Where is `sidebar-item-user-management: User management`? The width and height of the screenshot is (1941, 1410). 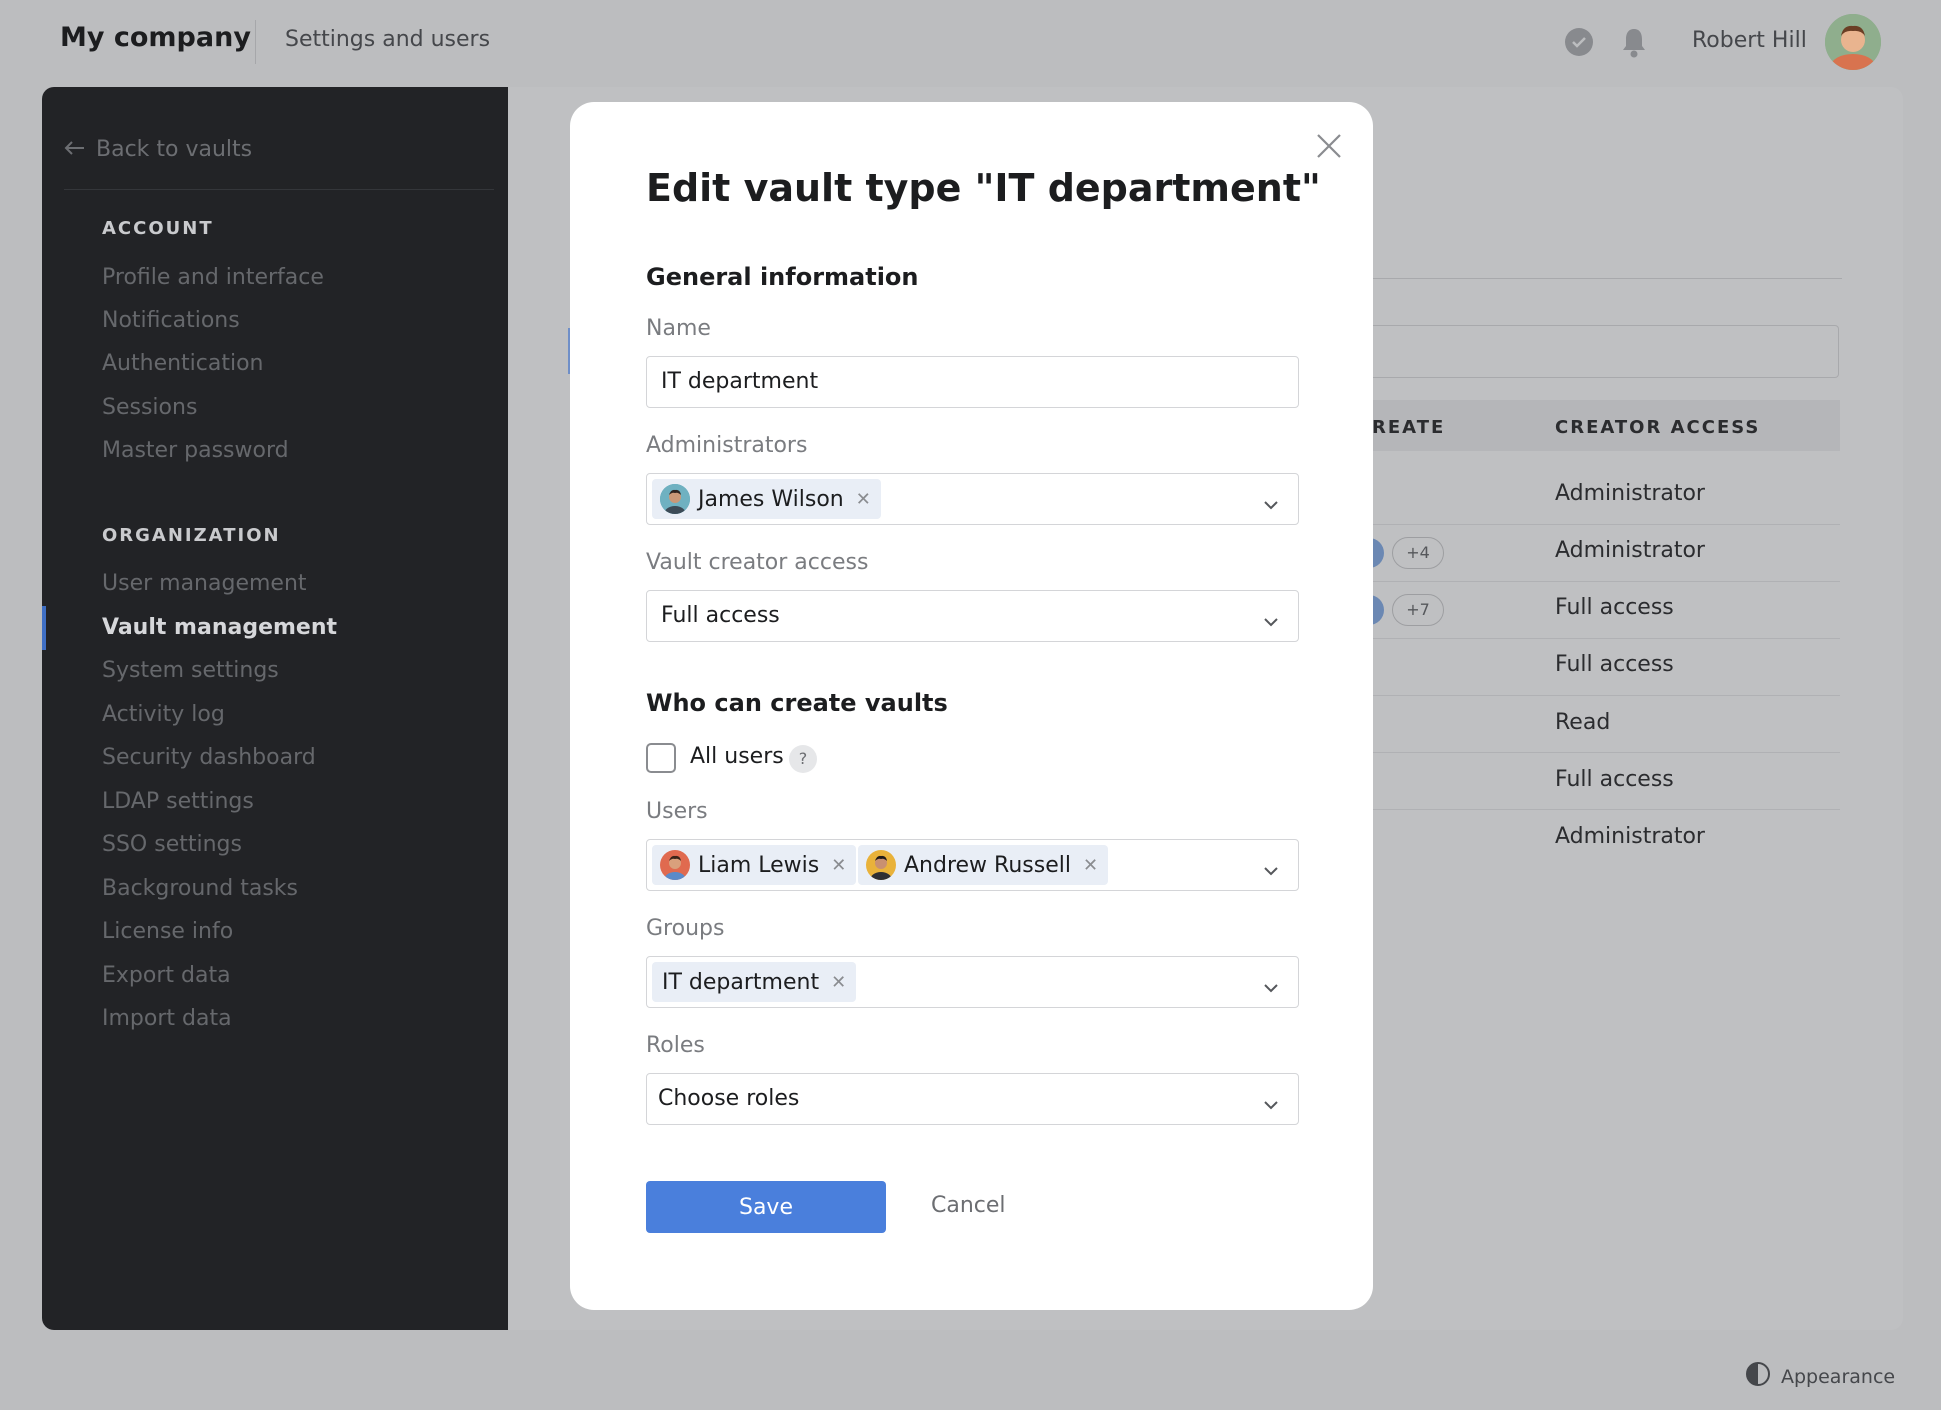
sidebar-item-user-management: User management is located at coordinates (204, 583).